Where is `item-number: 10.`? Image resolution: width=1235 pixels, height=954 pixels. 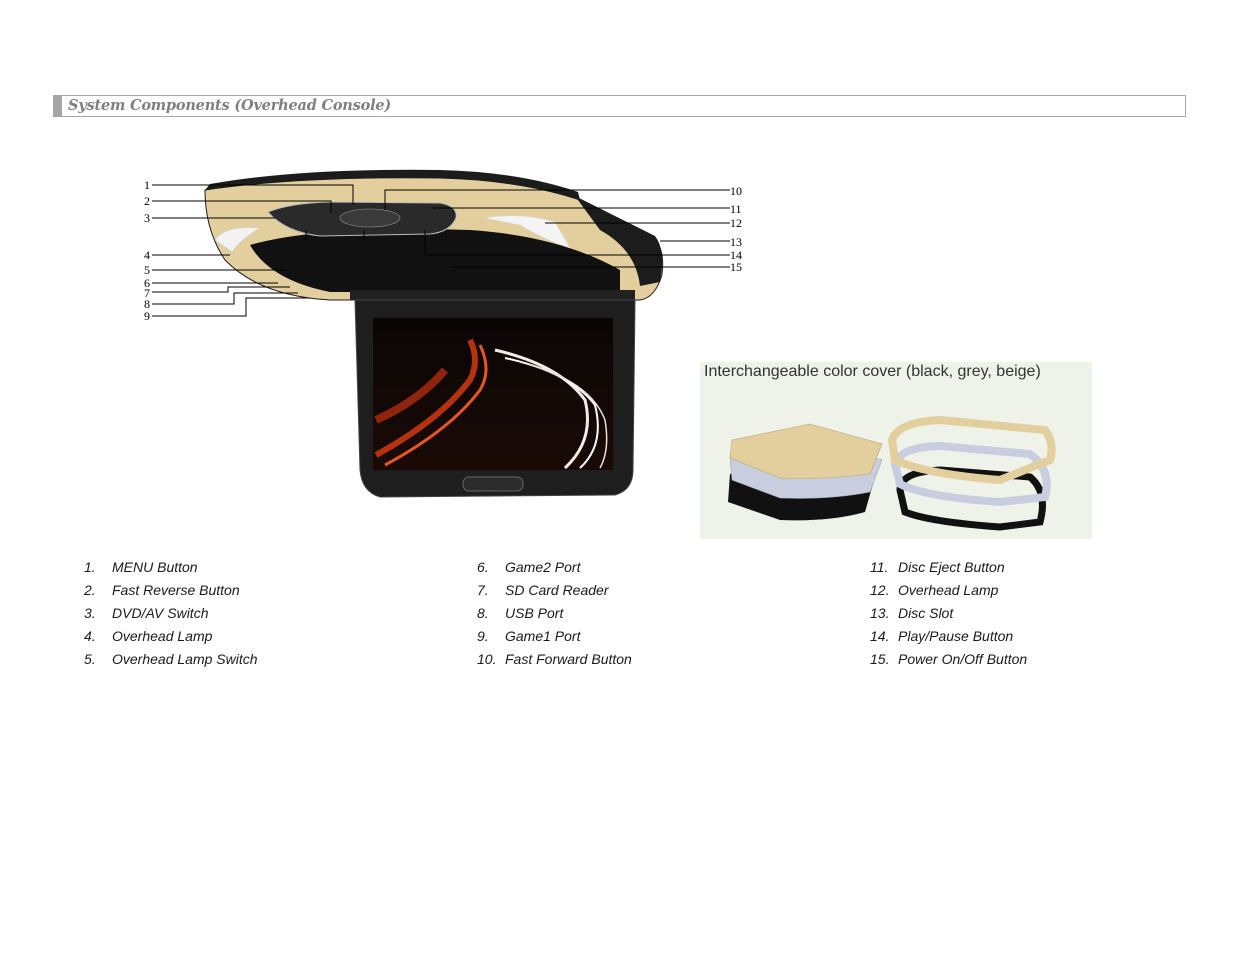
item-number: 10. is located at coordinates (487, 659).